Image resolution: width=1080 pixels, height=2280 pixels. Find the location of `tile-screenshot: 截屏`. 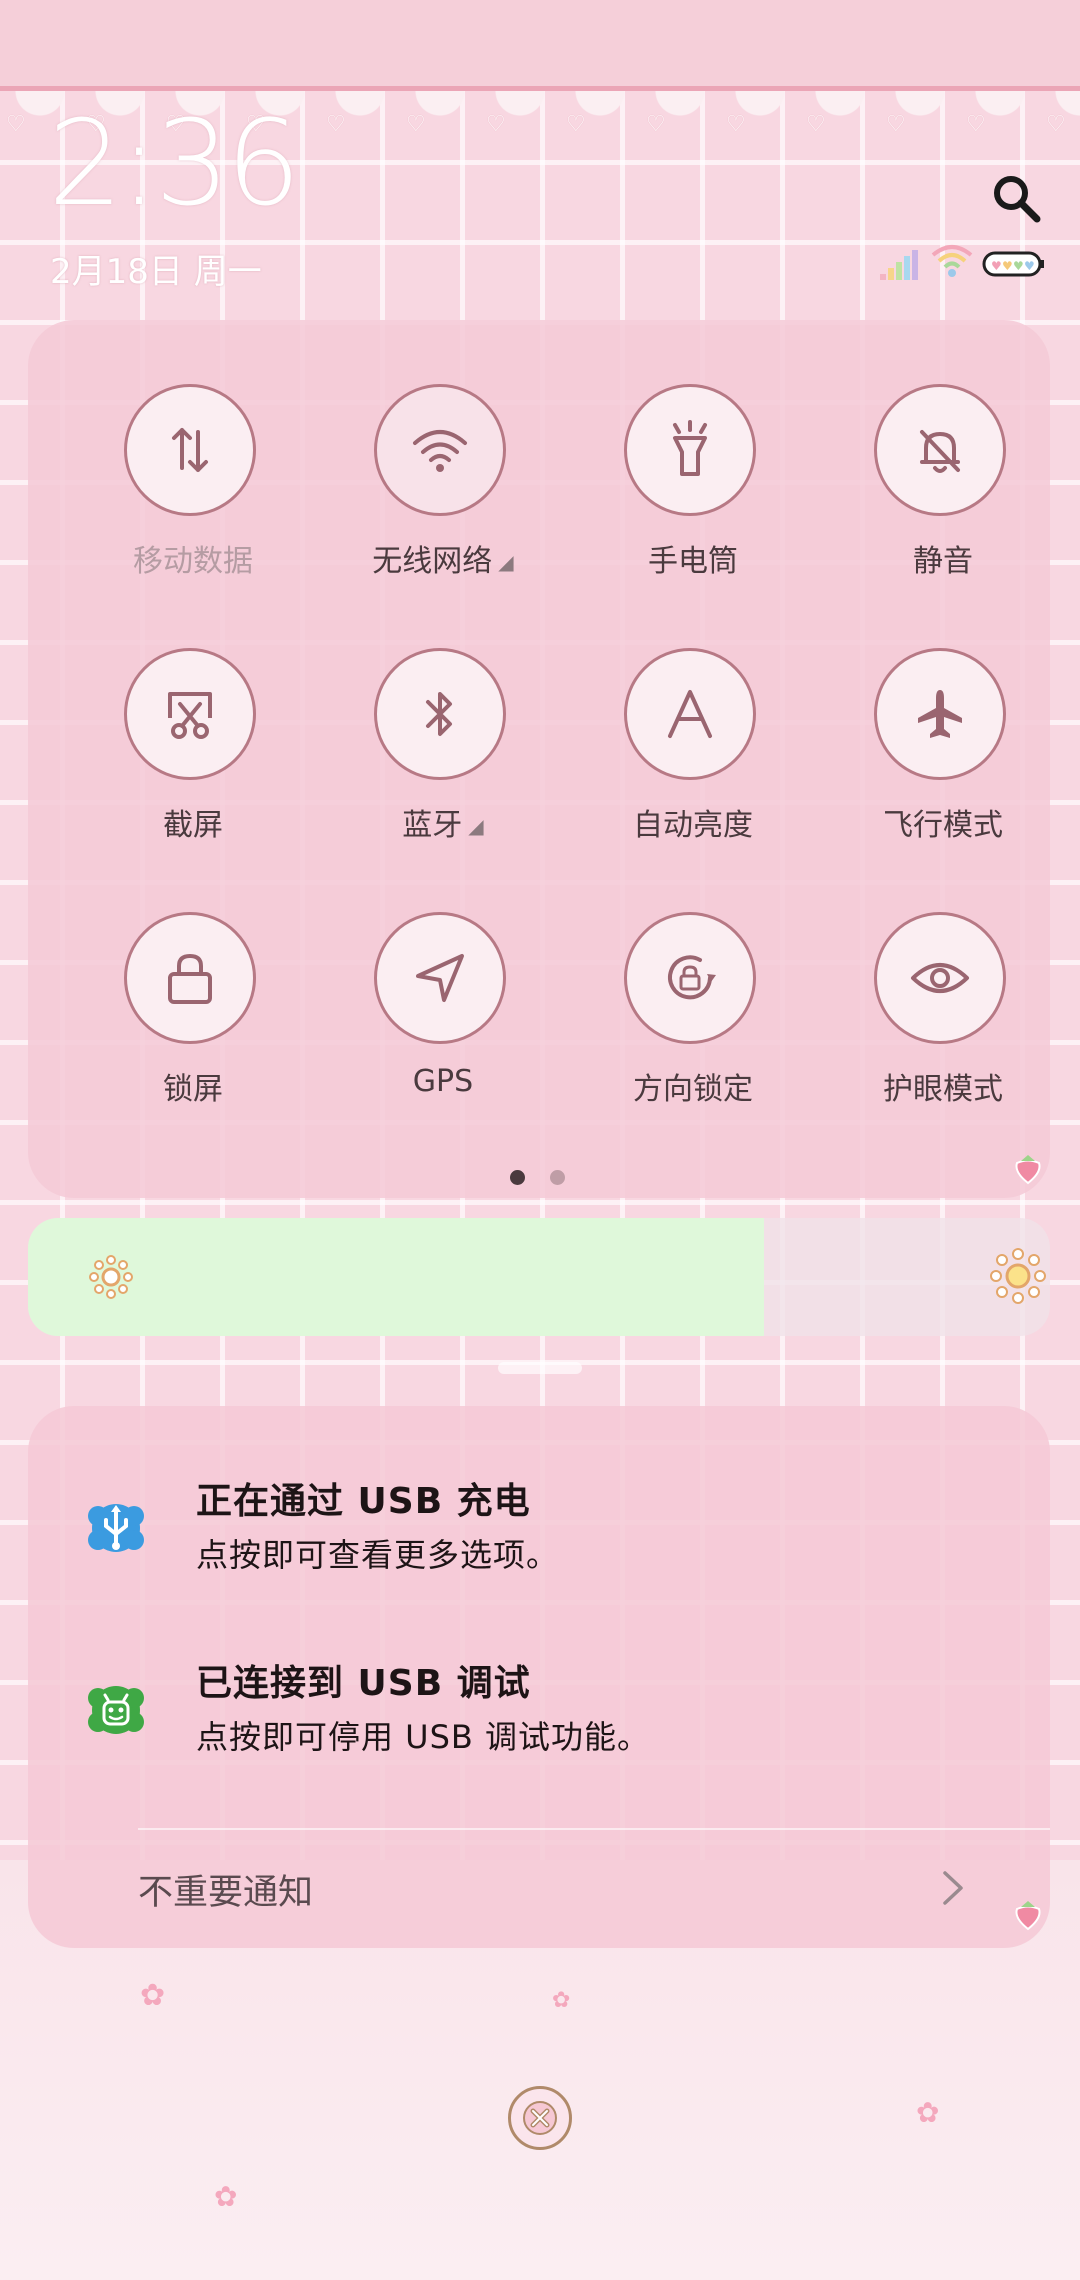

tile-screenshot: 截屏 is located at coordinates (193, 713).